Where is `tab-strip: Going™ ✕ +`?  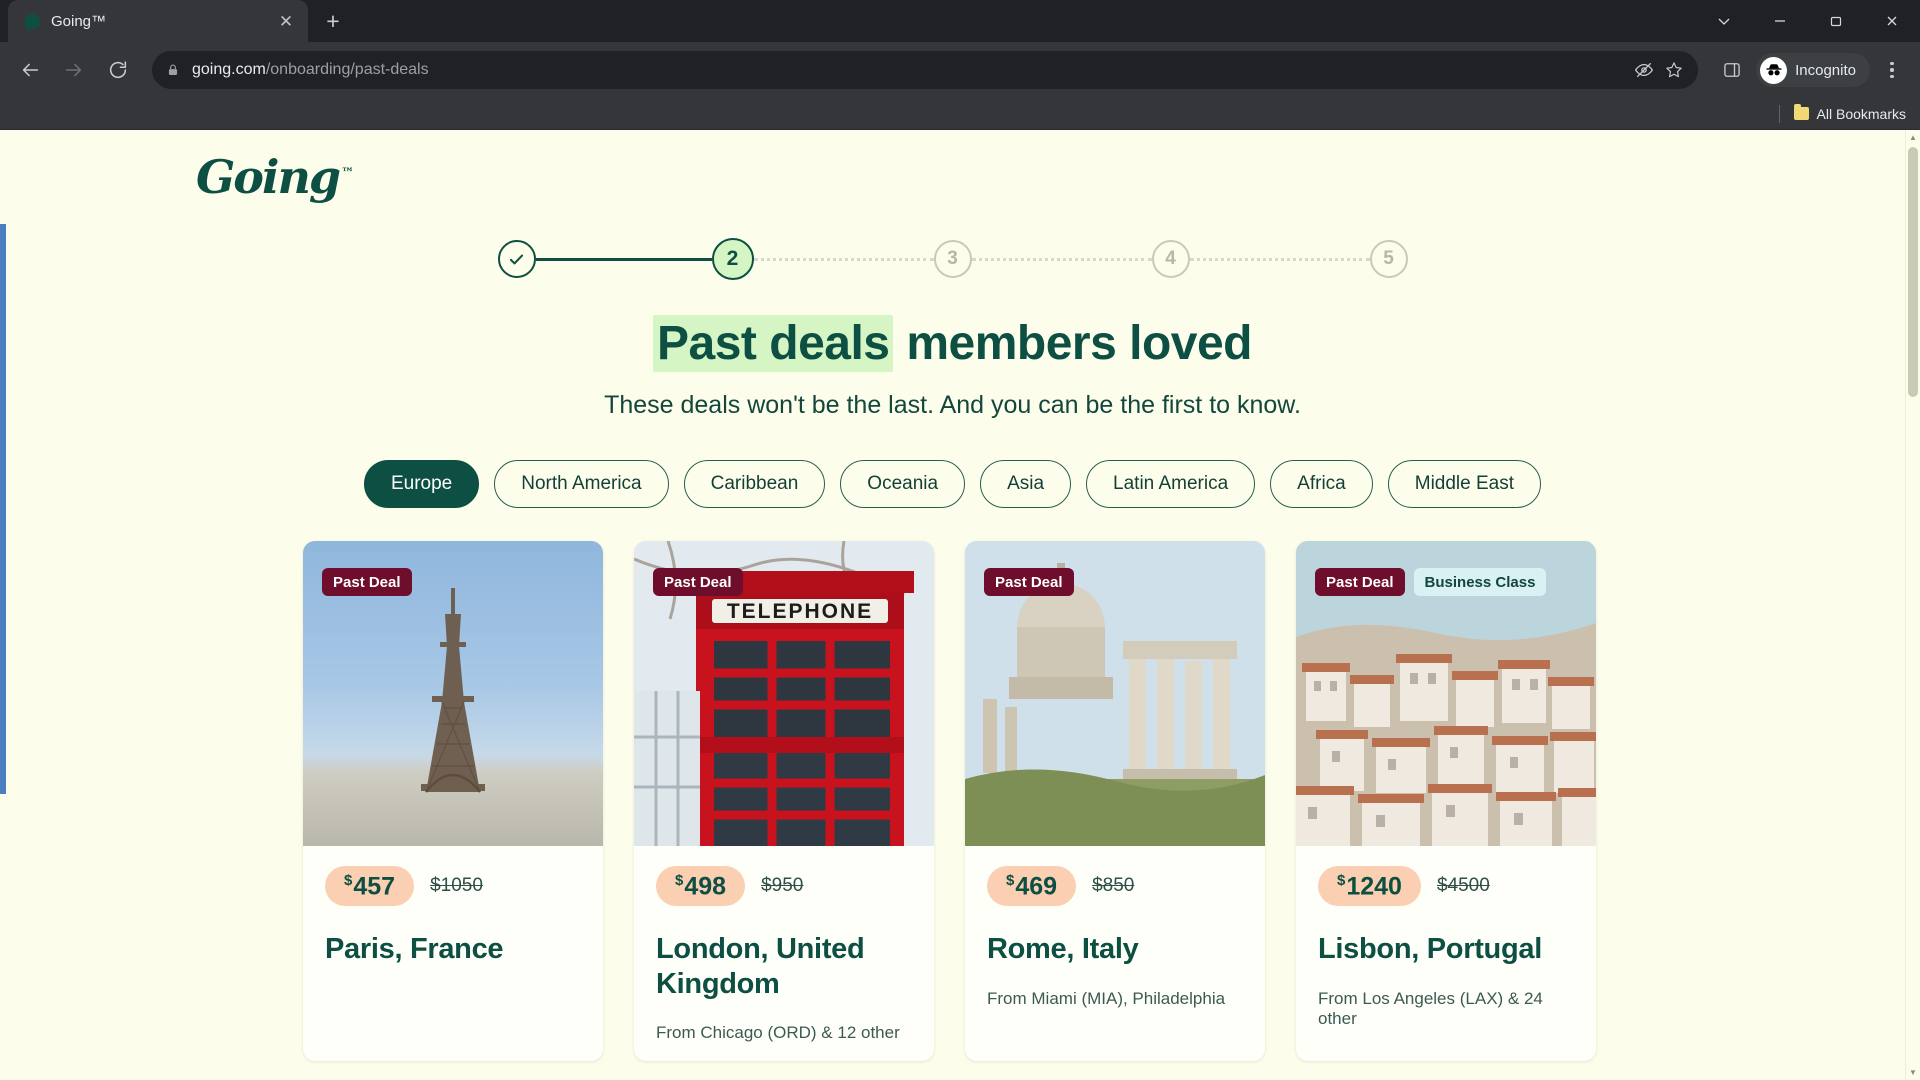
tab-strip: Going™ ✕ + is located at coordinates (960, 21).